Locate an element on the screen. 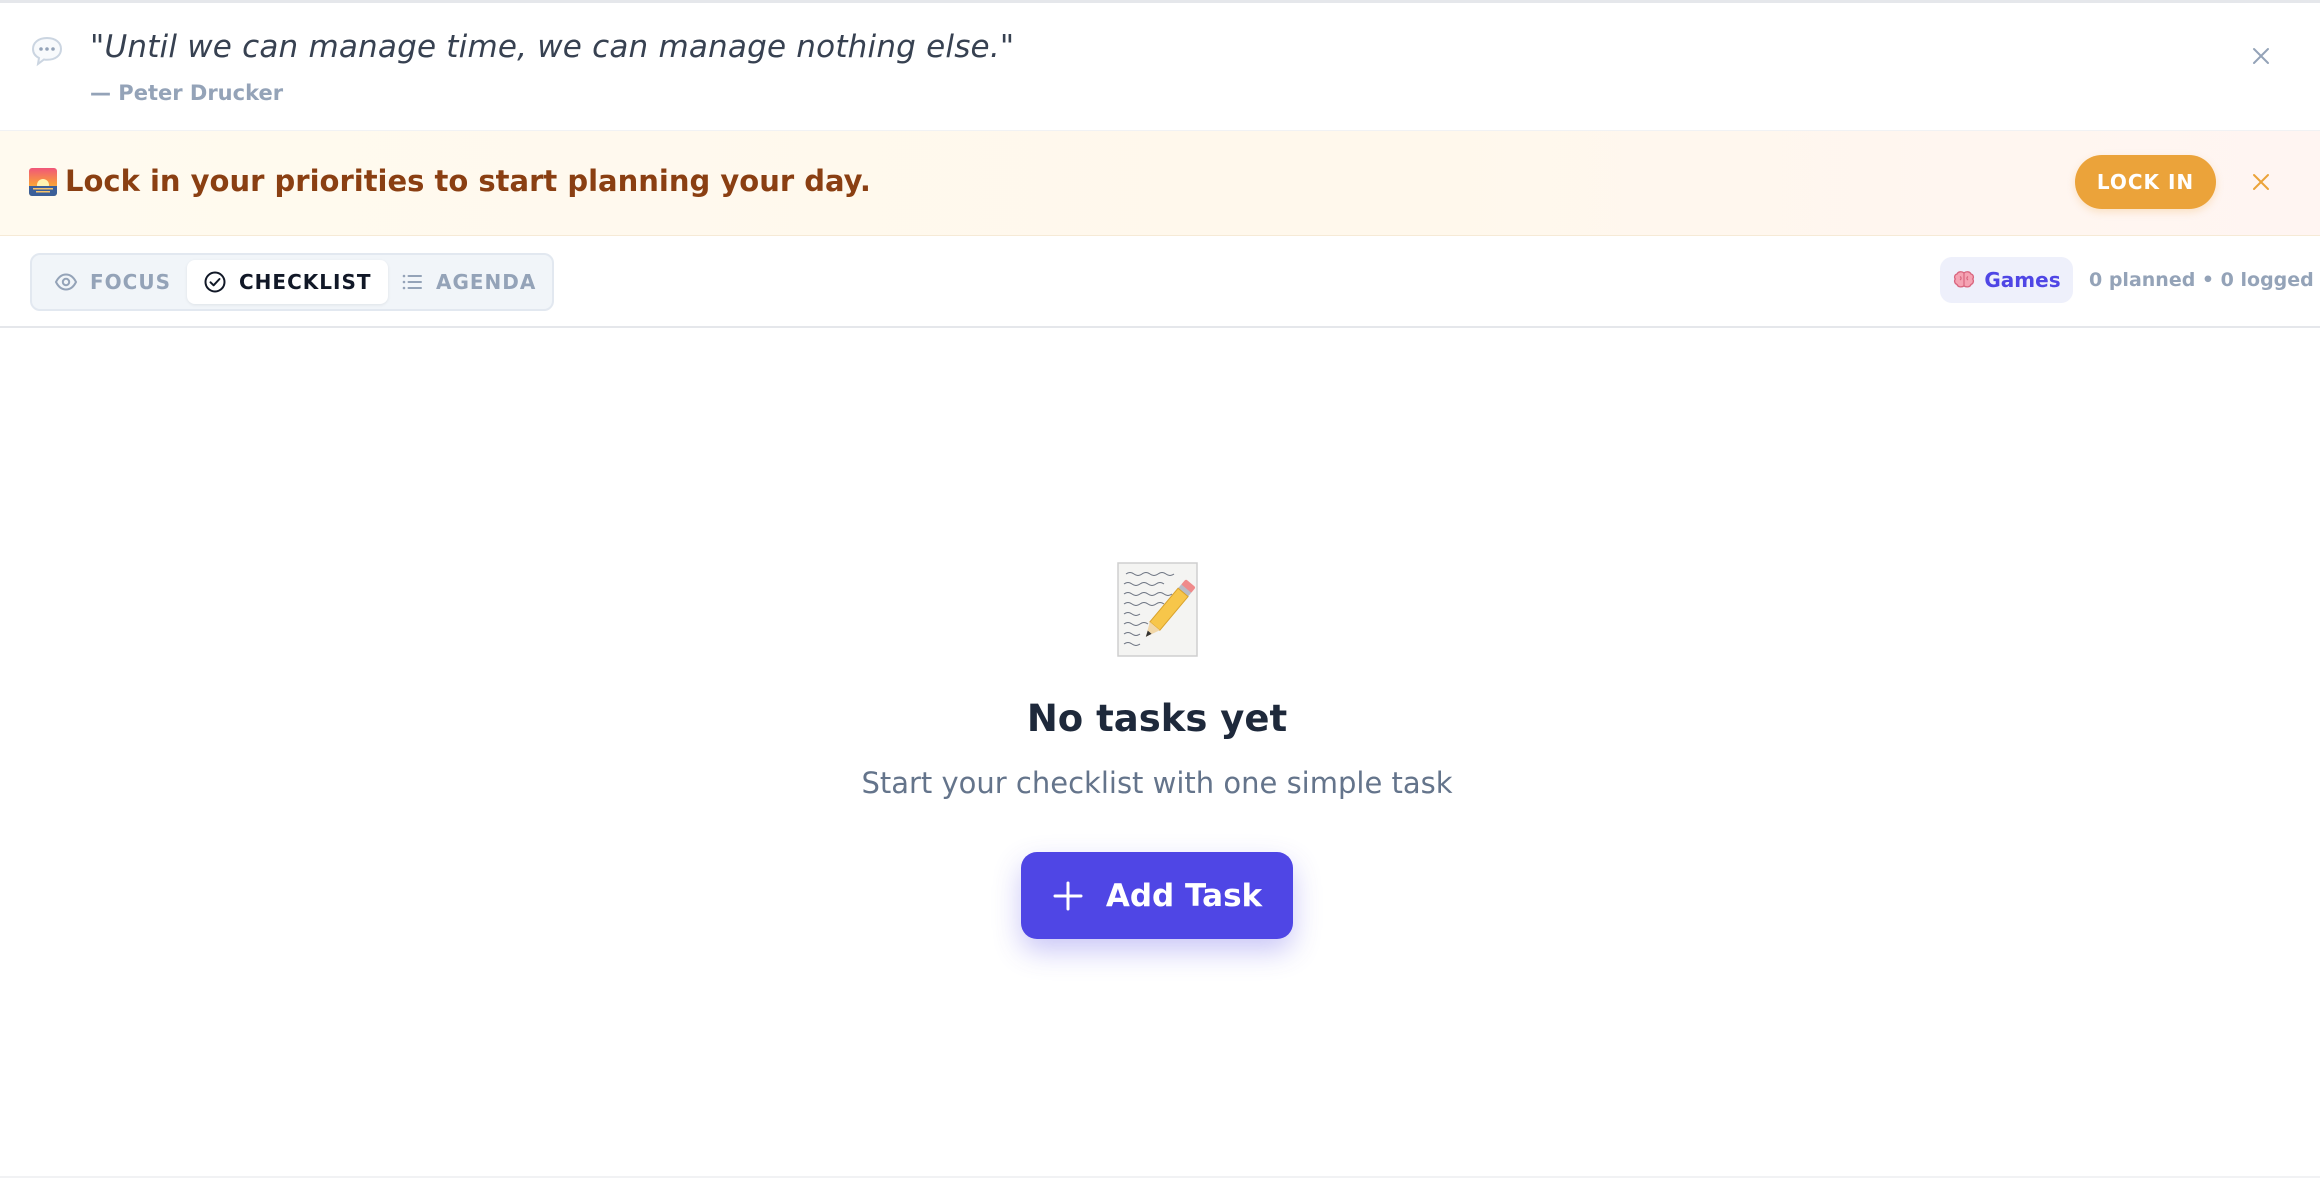 This screenshot has height=1194, width=2320. task-stats: 0 planned • 0 logged is located at coordinates (2201, 280).